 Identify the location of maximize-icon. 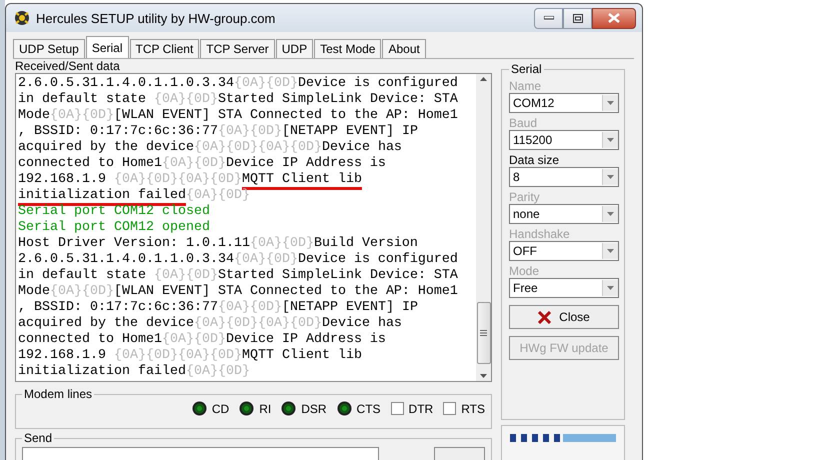
(577, 18).